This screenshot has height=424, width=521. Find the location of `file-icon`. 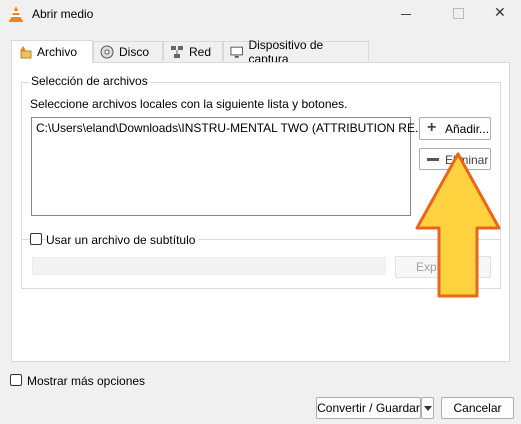

file-icon is located at coordinates (26, 52).